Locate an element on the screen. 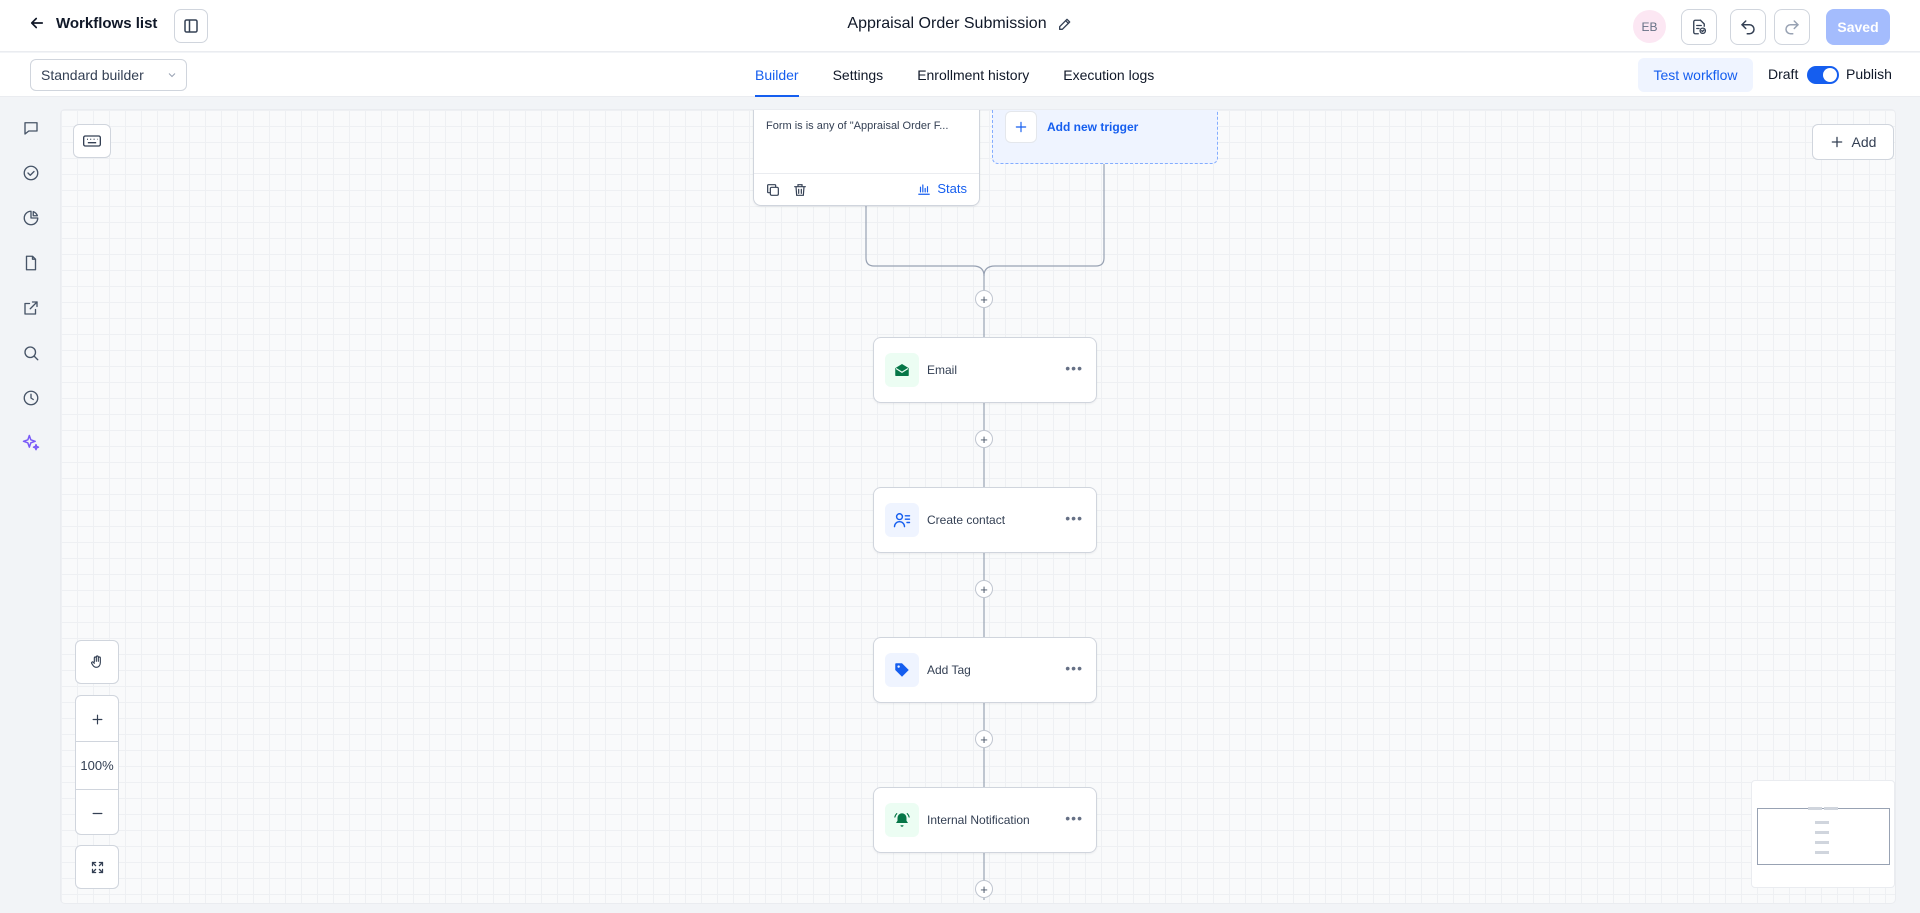 This screenshot has width=1920, height=913. node-label: Email is located at coordinates (942, 370).